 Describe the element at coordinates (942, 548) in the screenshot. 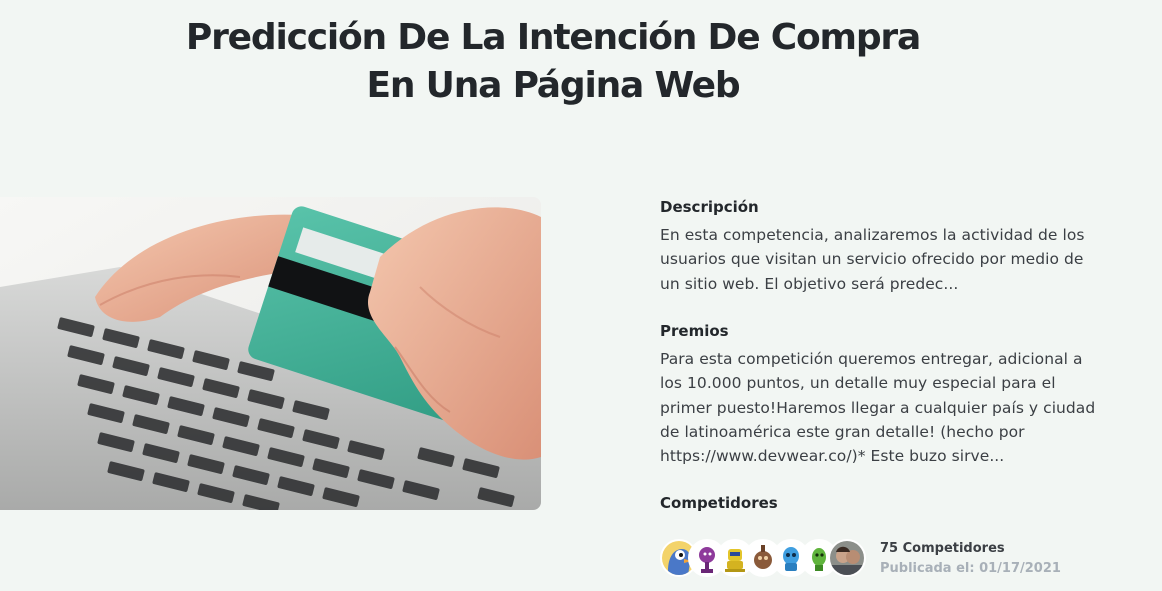

I see `competitors-count: 75 Competidores` at that location.